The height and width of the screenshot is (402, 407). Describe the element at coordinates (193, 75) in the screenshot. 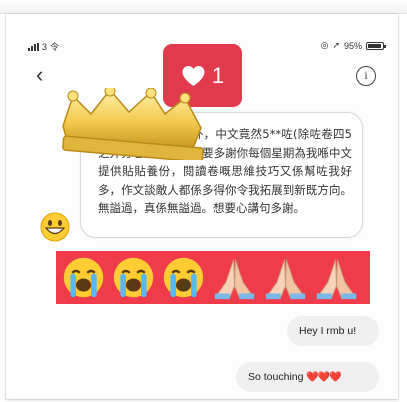

I see `heart-icon` at that location.